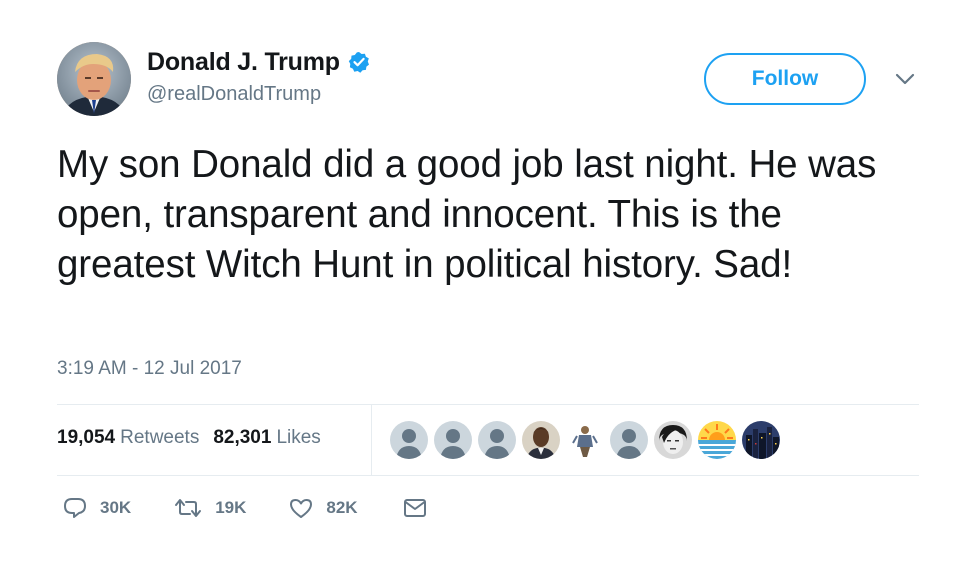 This screenshot has width=980, height=568. I want to click on user-name-row: Donald J. Trump, so click(258, 62).